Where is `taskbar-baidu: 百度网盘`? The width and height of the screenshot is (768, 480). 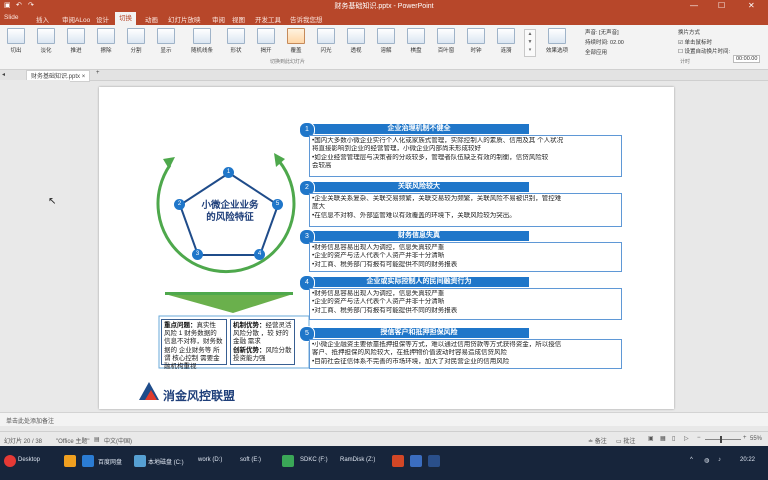
taskbar-baidu: 百度网盘 is located at coordinates (110, 461).